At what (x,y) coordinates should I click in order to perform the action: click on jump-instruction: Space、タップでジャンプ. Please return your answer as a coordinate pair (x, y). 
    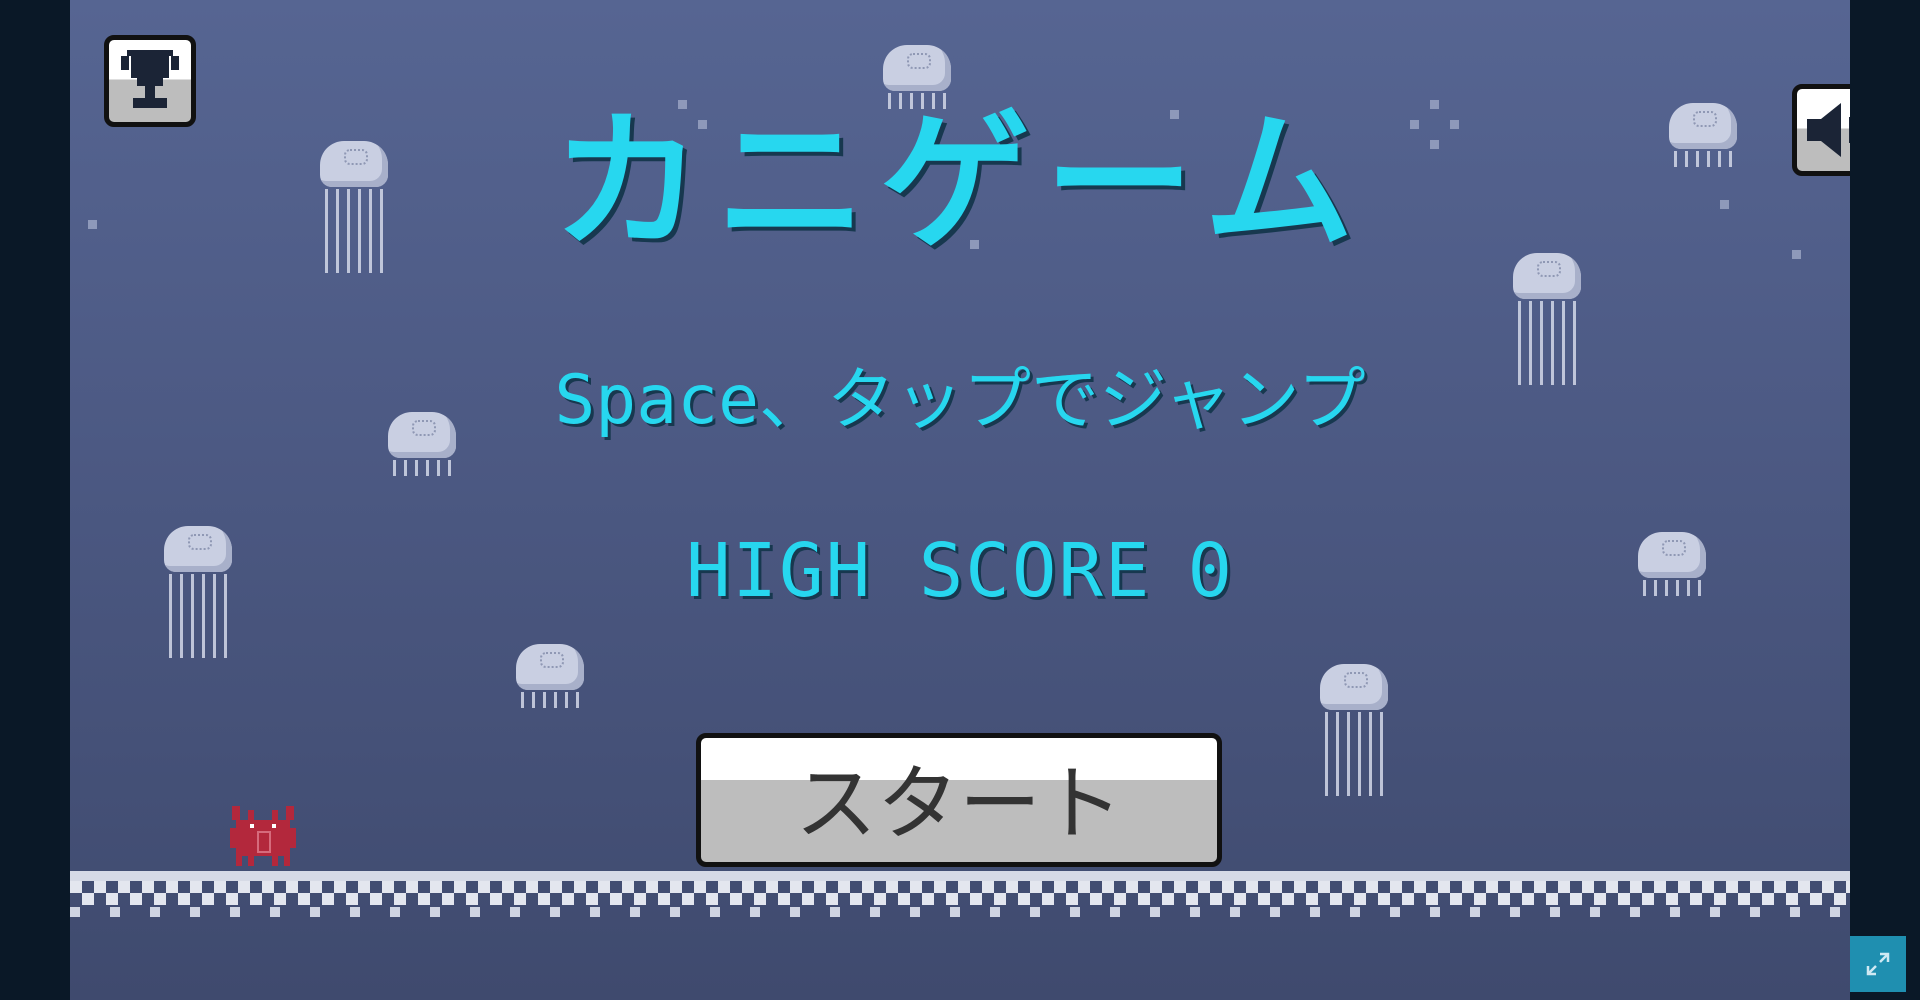
    Looking at the image, I should click on (960, 400).